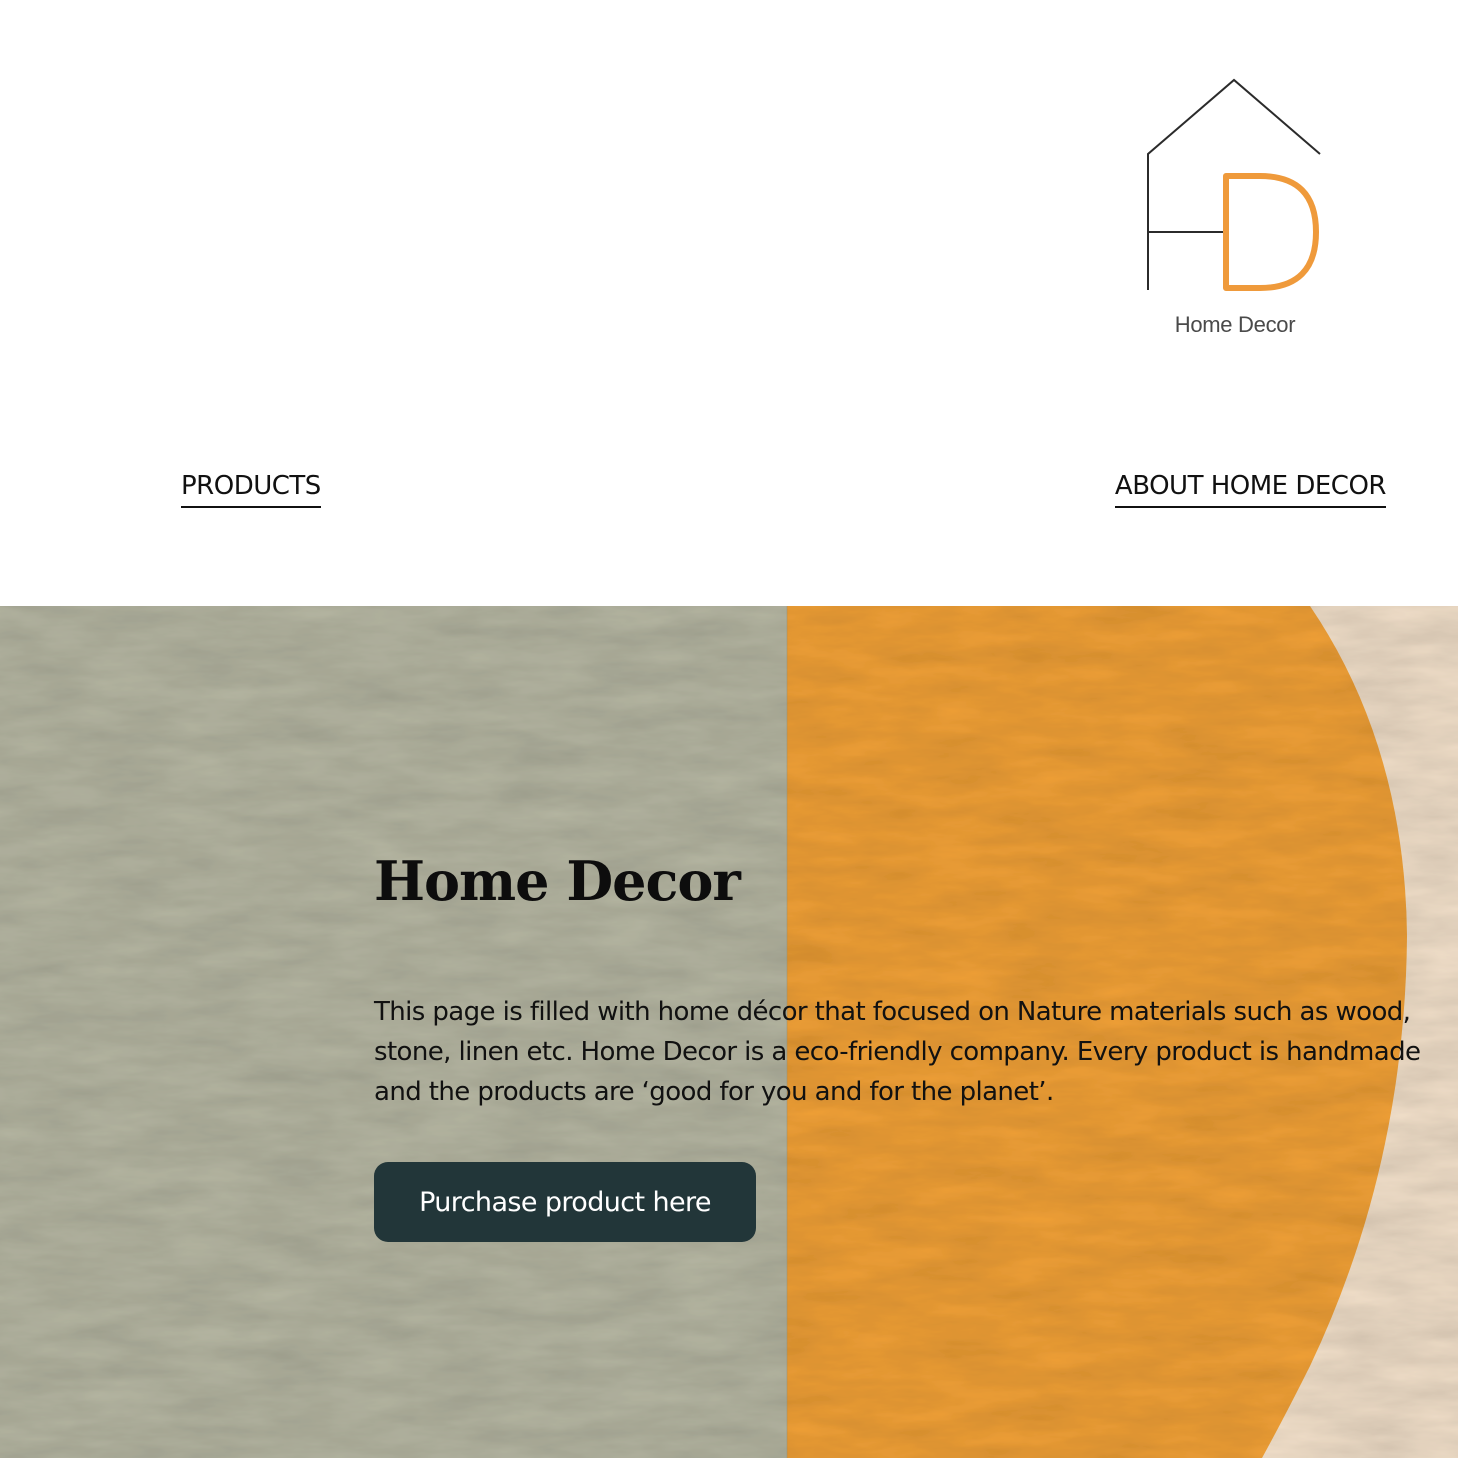 This screenshot has width=1458, height=1458. What do you see at coordinates (1235, 324) in the screenshot?
I see `logo-text: Home Decor` at bounding box center [1235, 324].